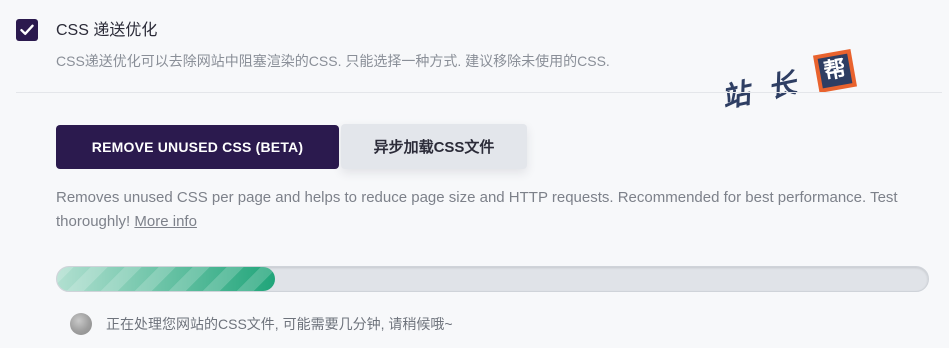  What do you see at coordinates (107, 30) in the screenshot?
I see `option-title: CSS 递送优化` at bounding box center [107, 30].